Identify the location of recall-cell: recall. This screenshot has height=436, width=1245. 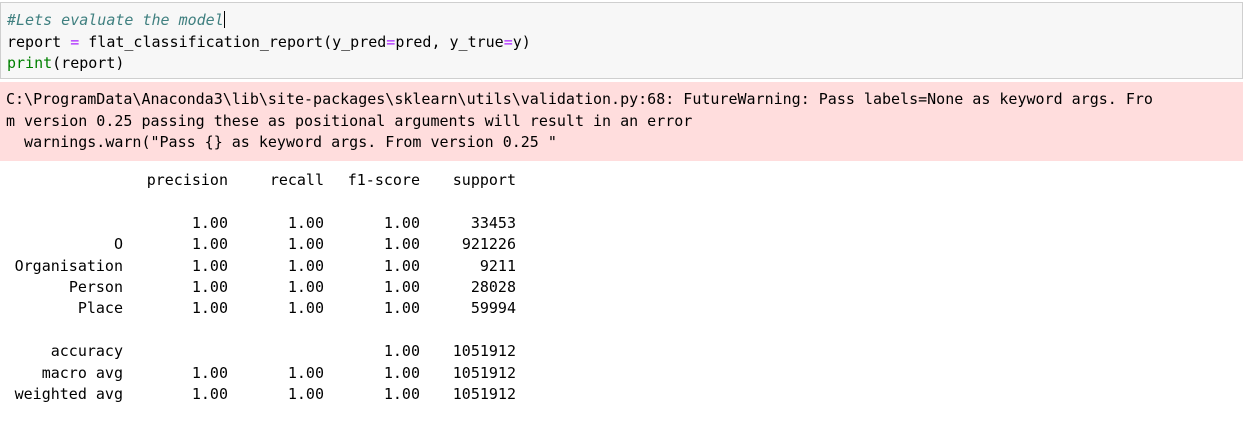
(296, 180).